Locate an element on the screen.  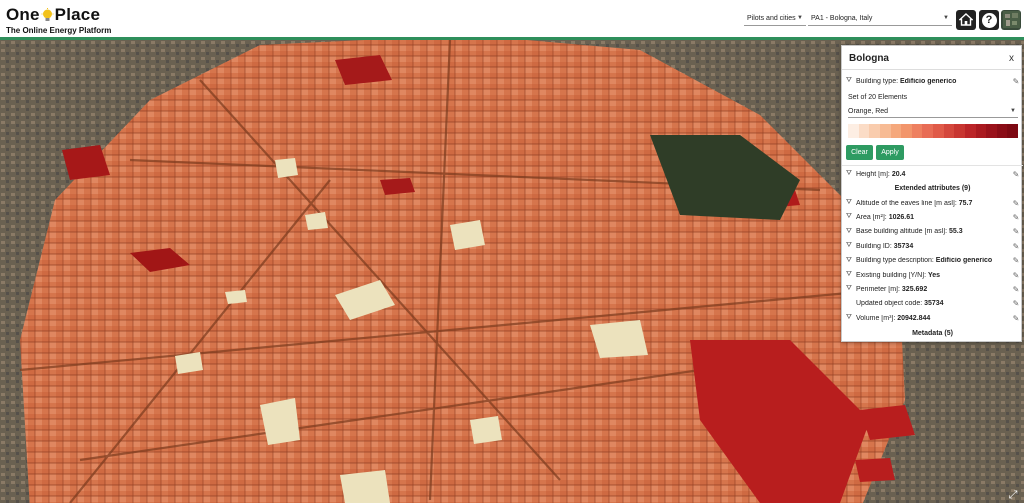
panel-header: Bologna x is located at coordinates (931, 58).